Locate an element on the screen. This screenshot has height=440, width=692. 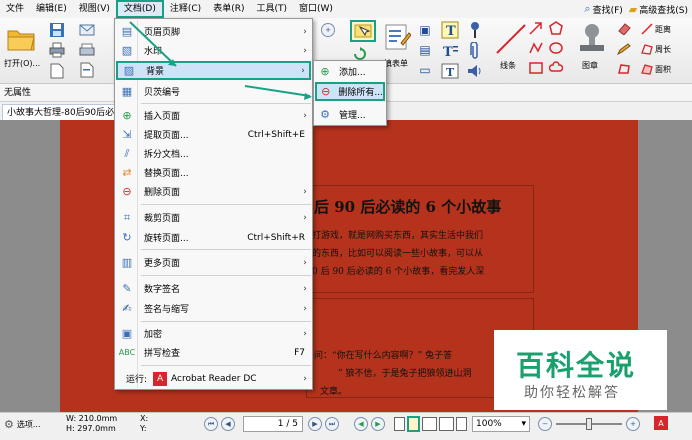
manage-background-icon: ⚙ is located at coordinates (325, 114).